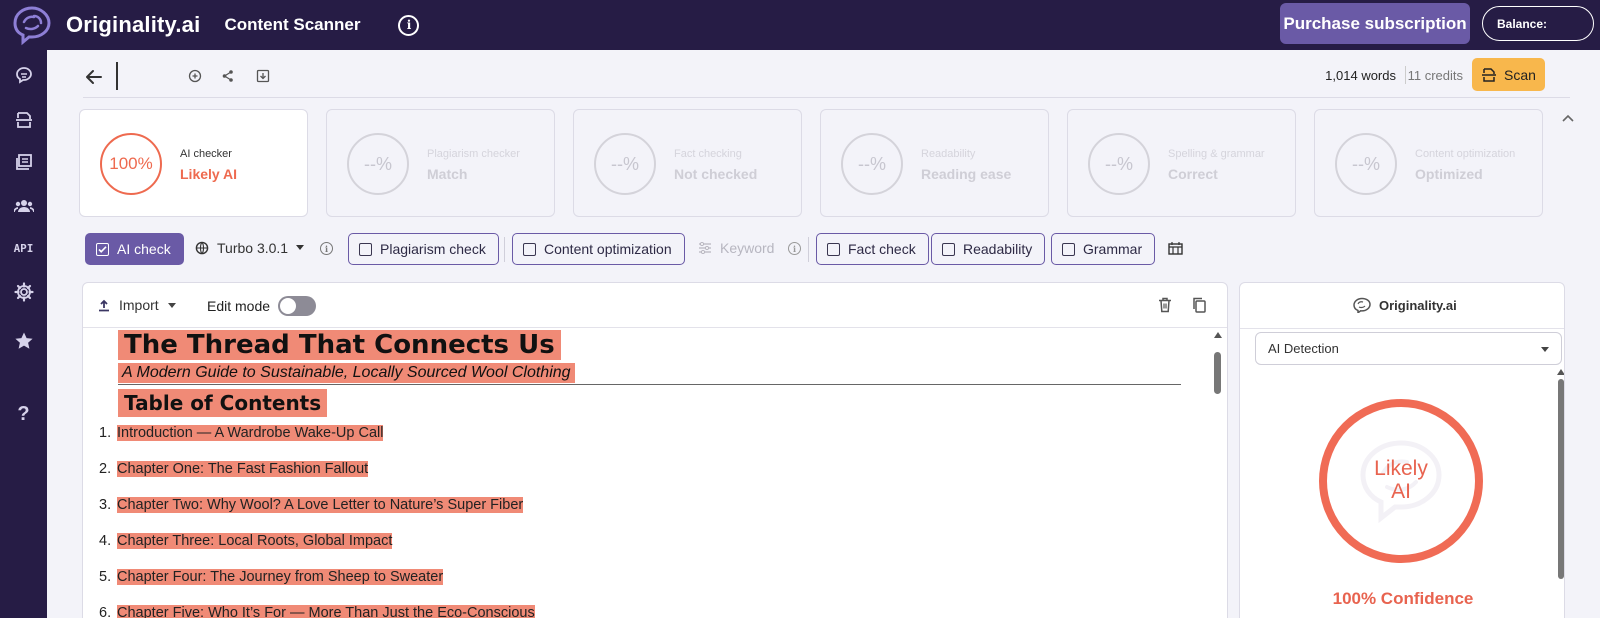  Describe the element at coordinates (705, 248) in the screenshot. I see `sliders-icon` at that location.